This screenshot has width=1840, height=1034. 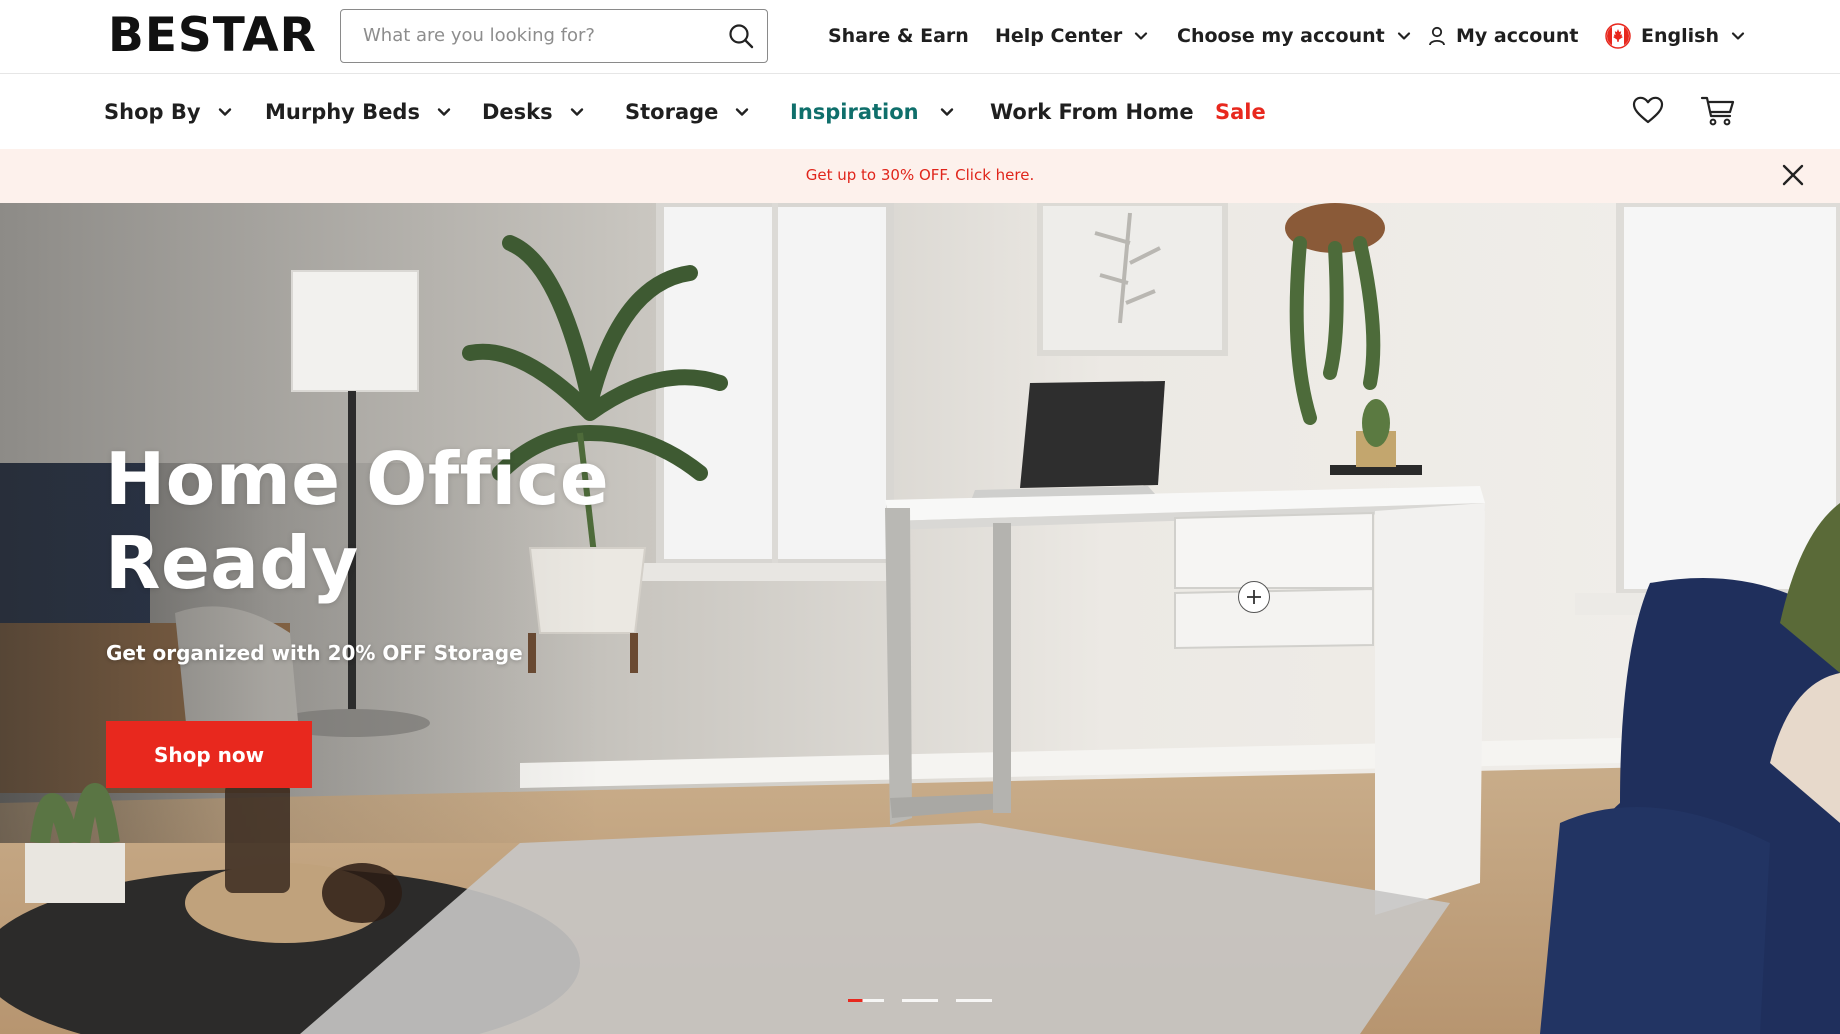 I want to click on search-box, so click(x=554, y=36).